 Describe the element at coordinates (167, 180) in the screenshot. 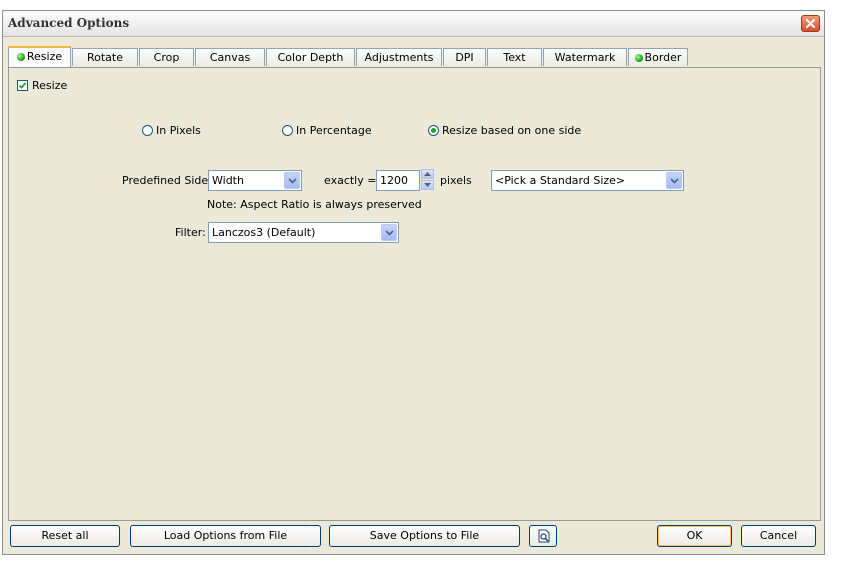

I see `predefined-side-label: Predefined Side:` at that location.